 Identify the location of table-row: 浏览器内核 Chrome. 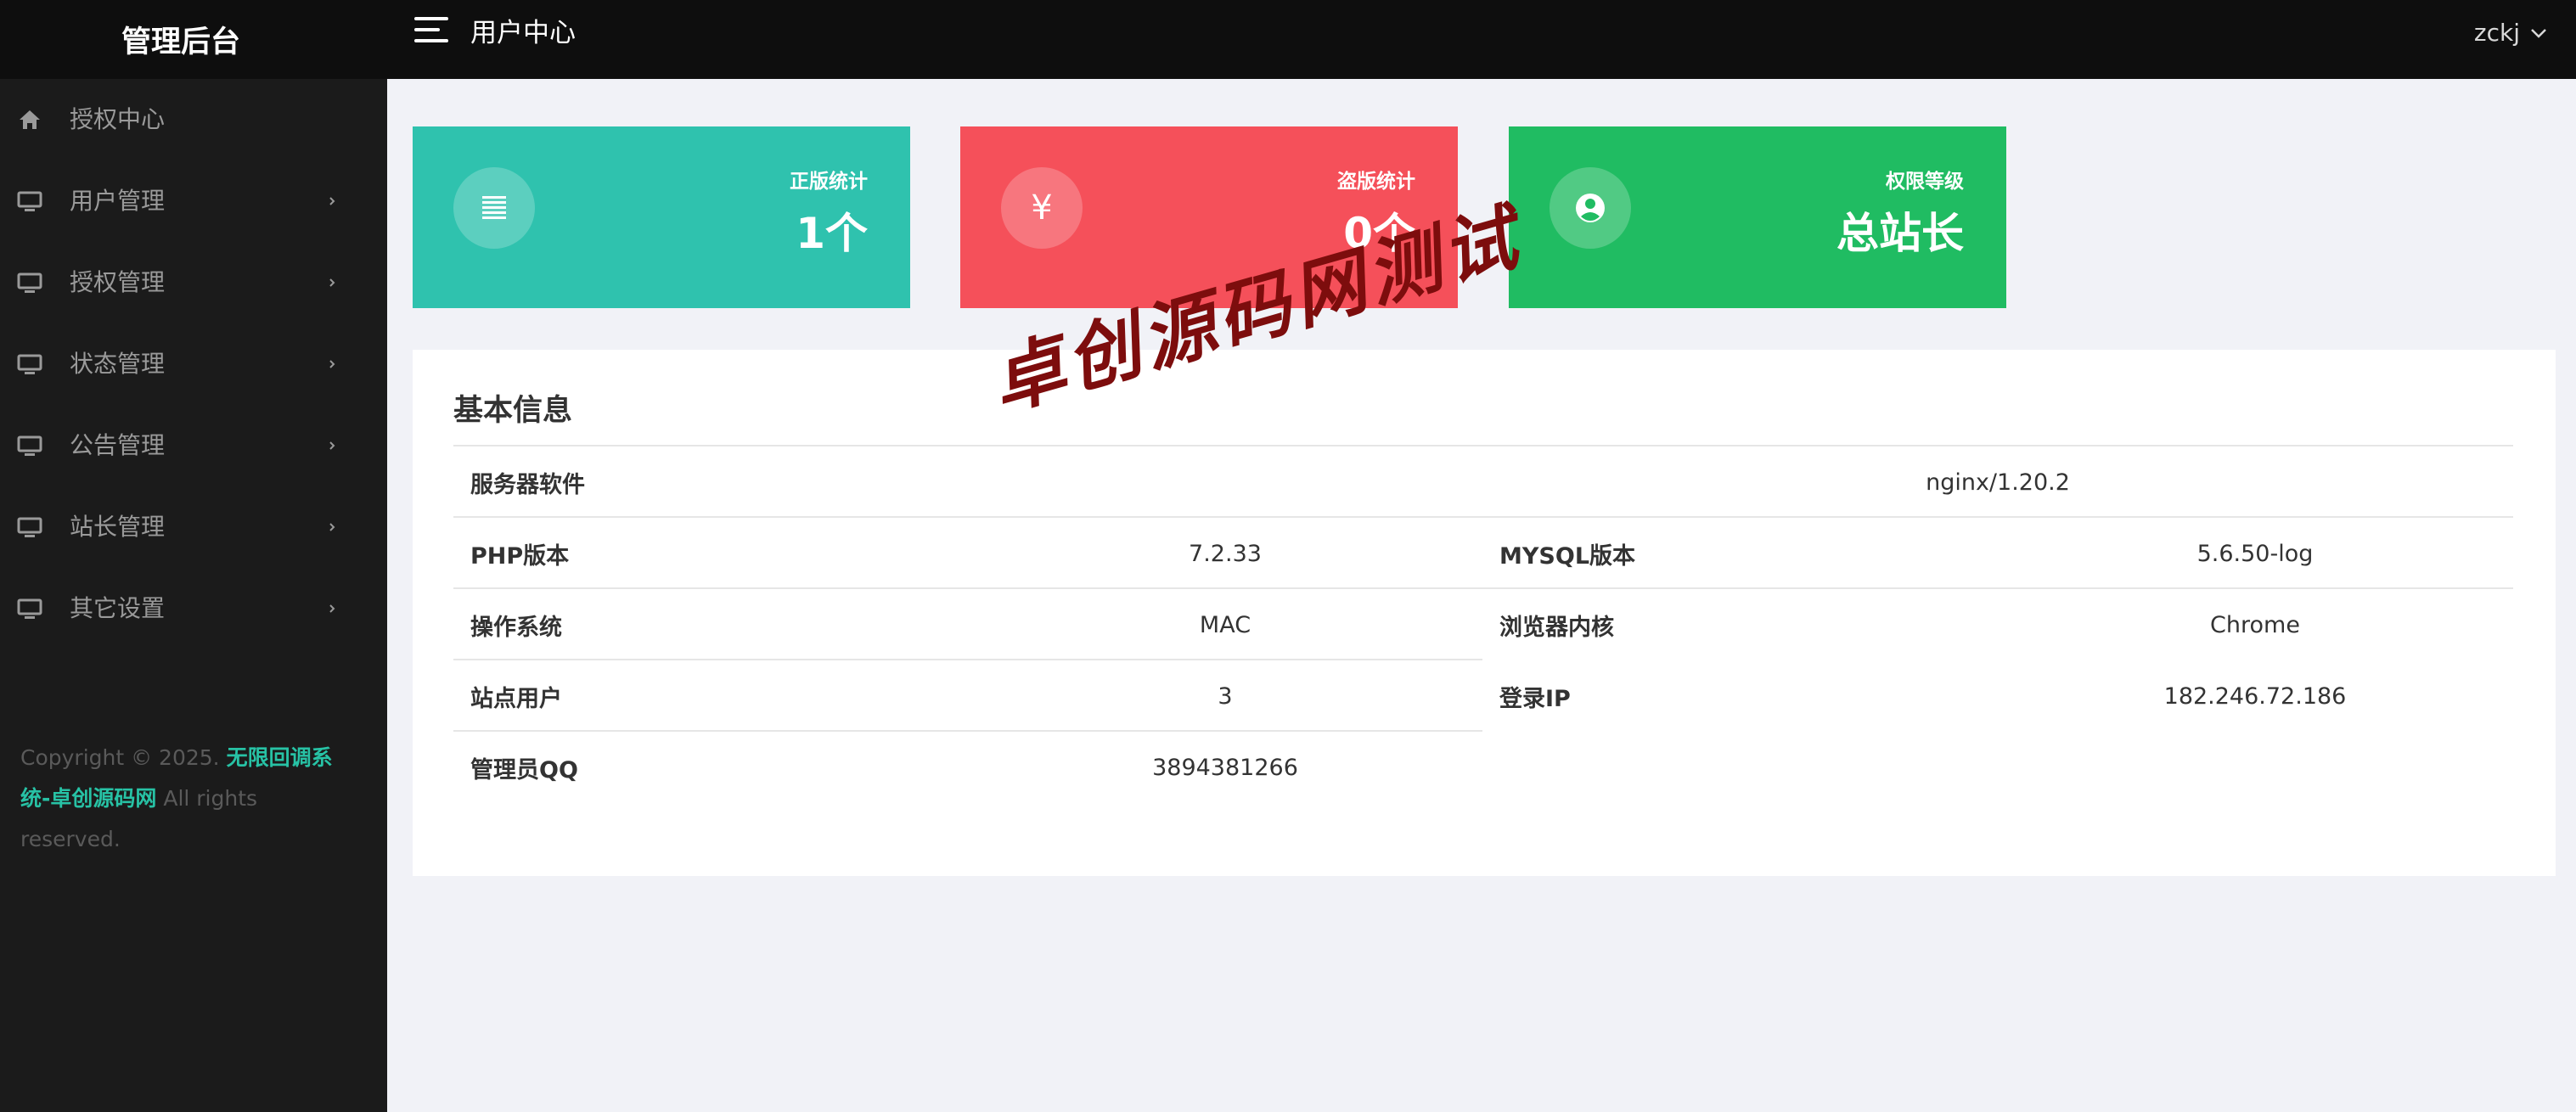
(1997, 623).